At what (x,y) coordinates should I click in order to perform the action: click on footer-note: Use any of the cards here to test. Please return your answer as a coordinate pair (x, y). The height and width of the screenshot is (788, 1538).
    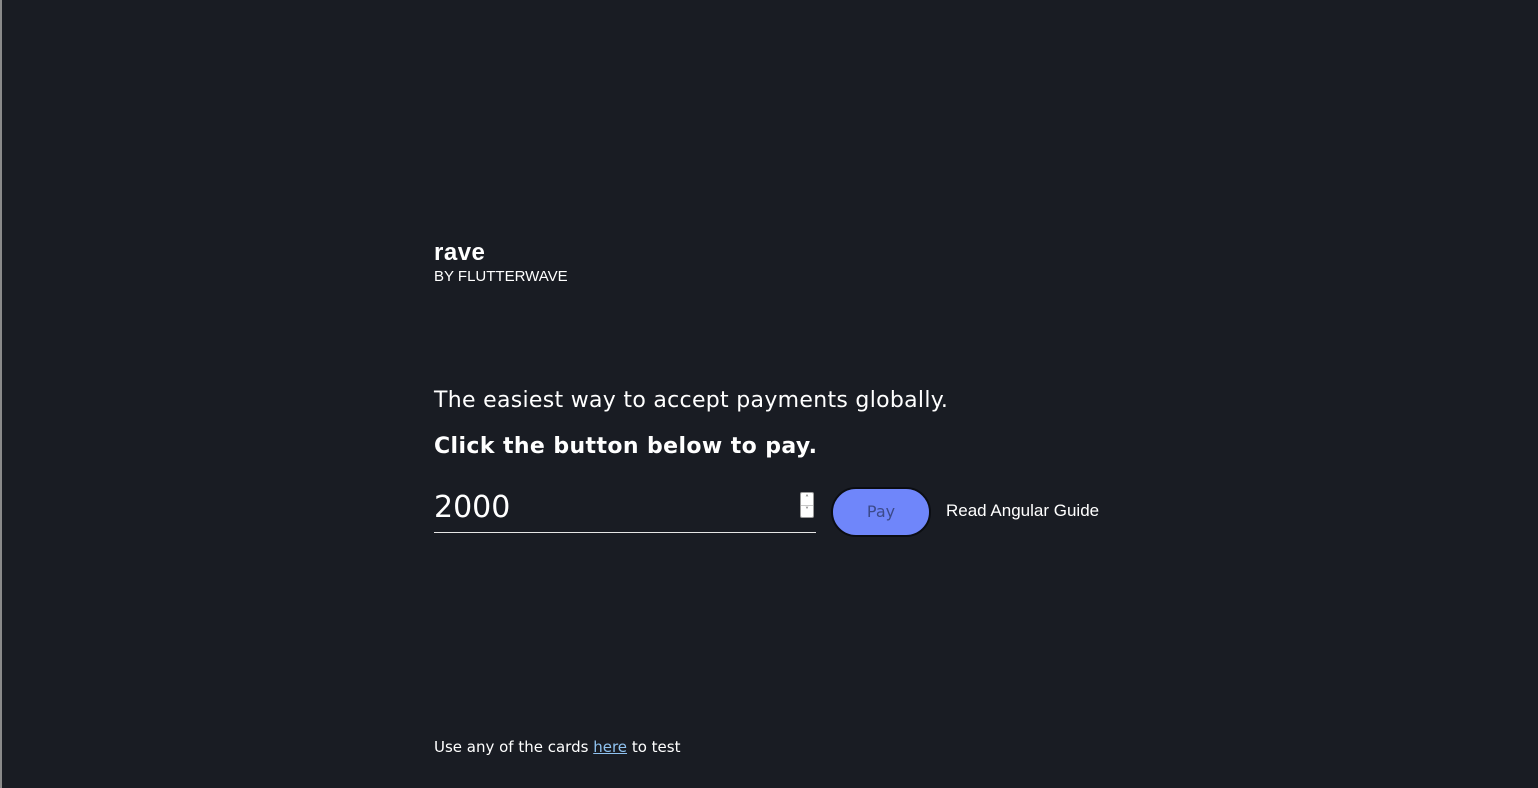
    Looking at the image, I should click on (557, 747).